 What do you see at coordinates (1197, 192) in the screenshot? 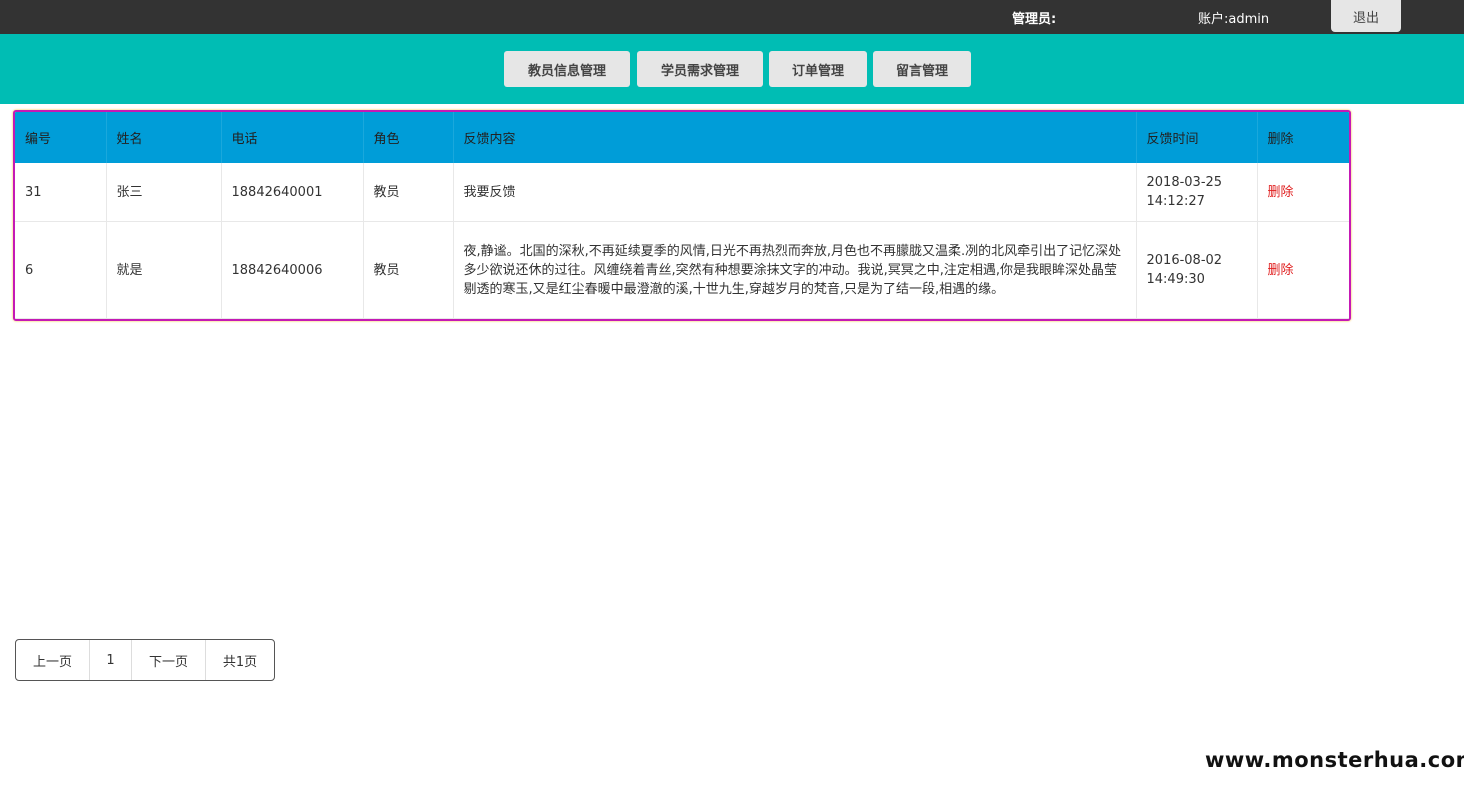
I see `cell-time: 2018-03-25 14:12:27` at bounding box center [1197, 192].